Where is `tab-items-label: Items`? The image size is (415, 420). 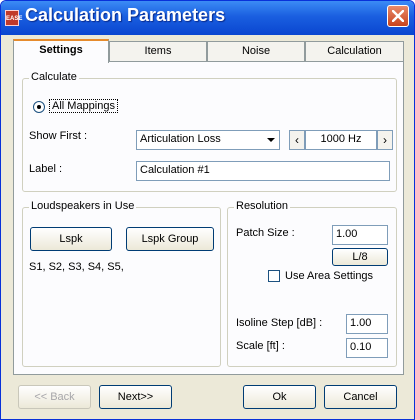
tab-items-label: Items is located at coordinates (158, 51).